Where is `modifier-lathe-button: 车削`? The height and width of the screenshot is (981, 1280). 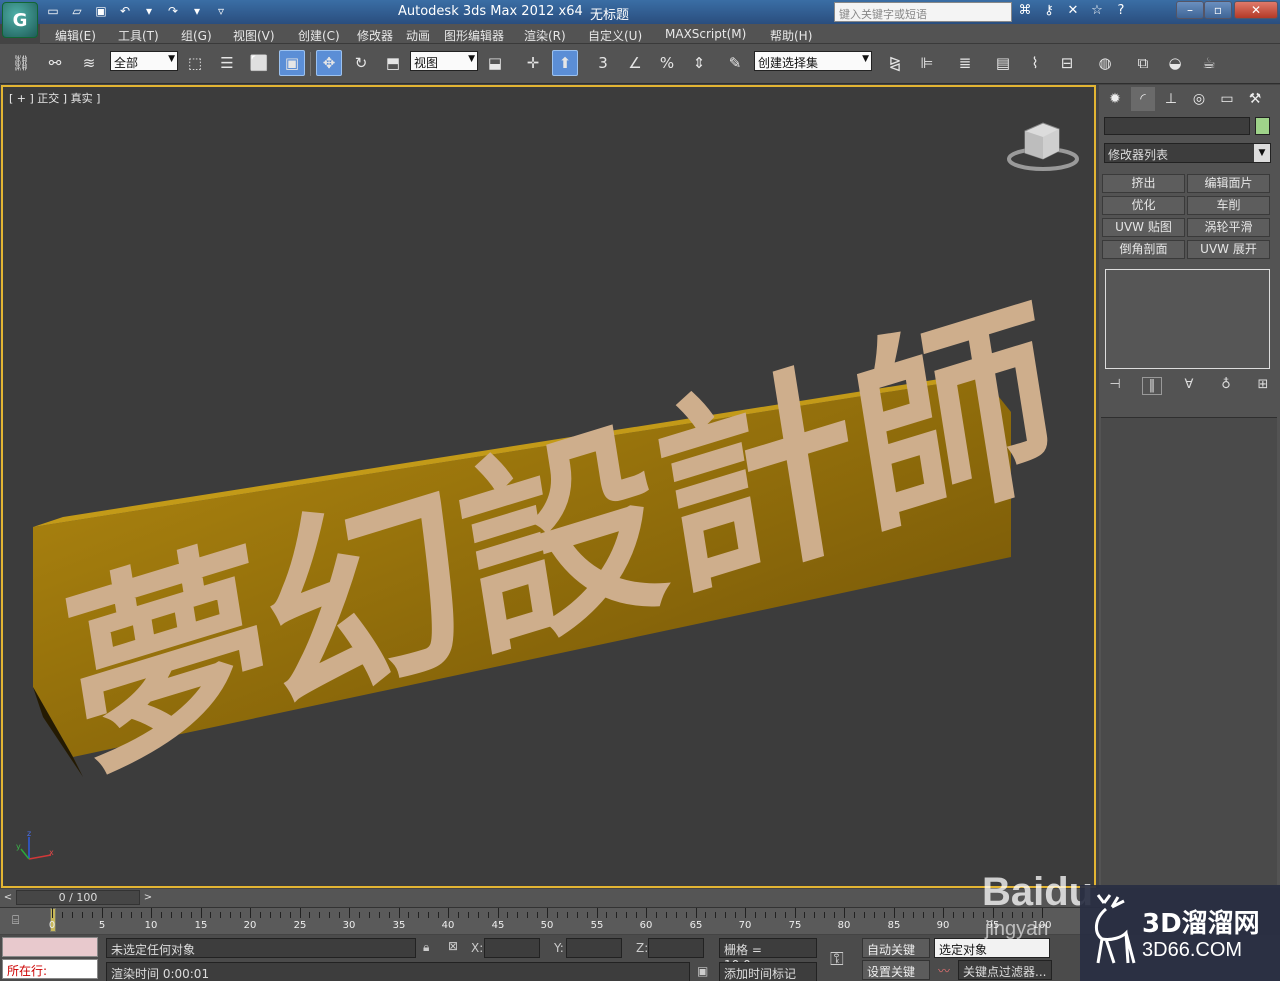
modifier-lathe-button: 车削 is located at coordinates (1228, 205).